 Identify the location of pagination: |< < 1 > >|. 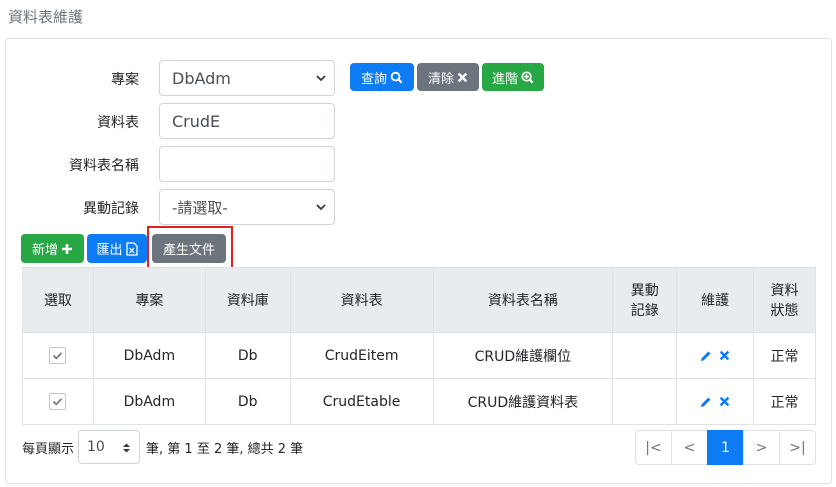
(725, 447).